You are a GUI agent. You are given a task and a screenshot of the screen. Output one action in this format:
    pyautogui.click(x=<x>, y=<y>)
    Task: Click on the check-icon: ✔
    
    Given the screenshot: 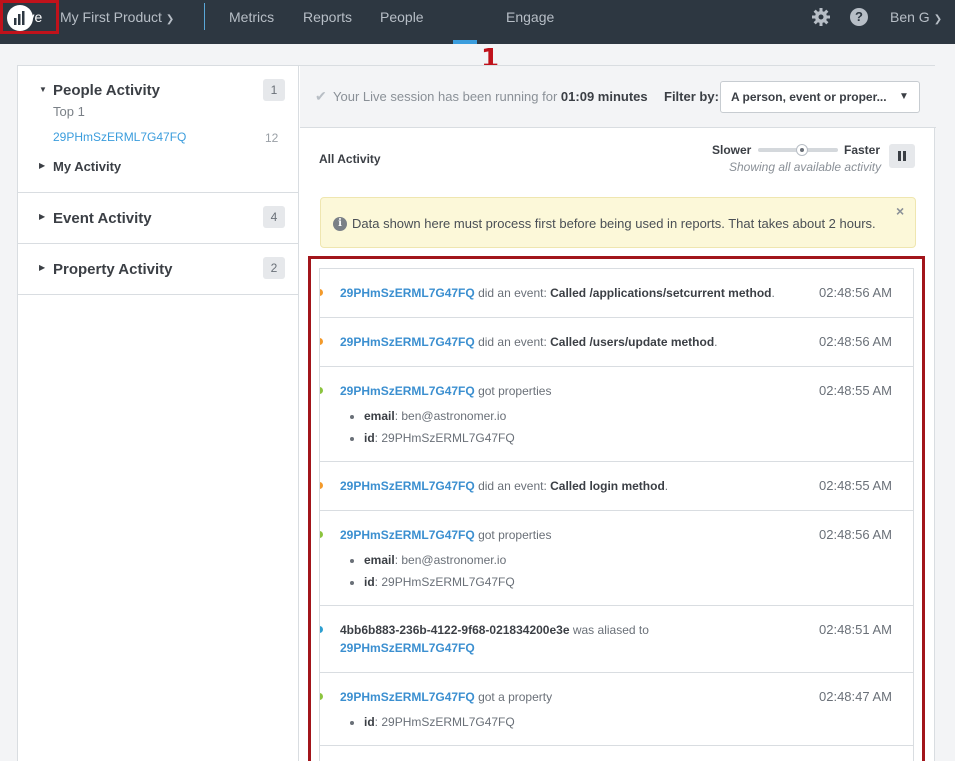 What is the action you would take?
    pyautogui.click(x=321, y=96)
    